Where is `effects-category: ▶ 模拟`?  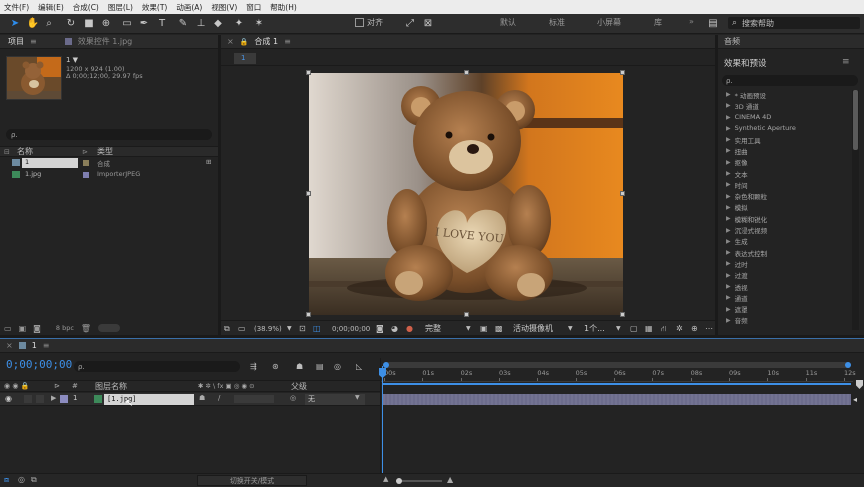
effects-category: ▶ 模拟 is located at coordinates (784, 207).